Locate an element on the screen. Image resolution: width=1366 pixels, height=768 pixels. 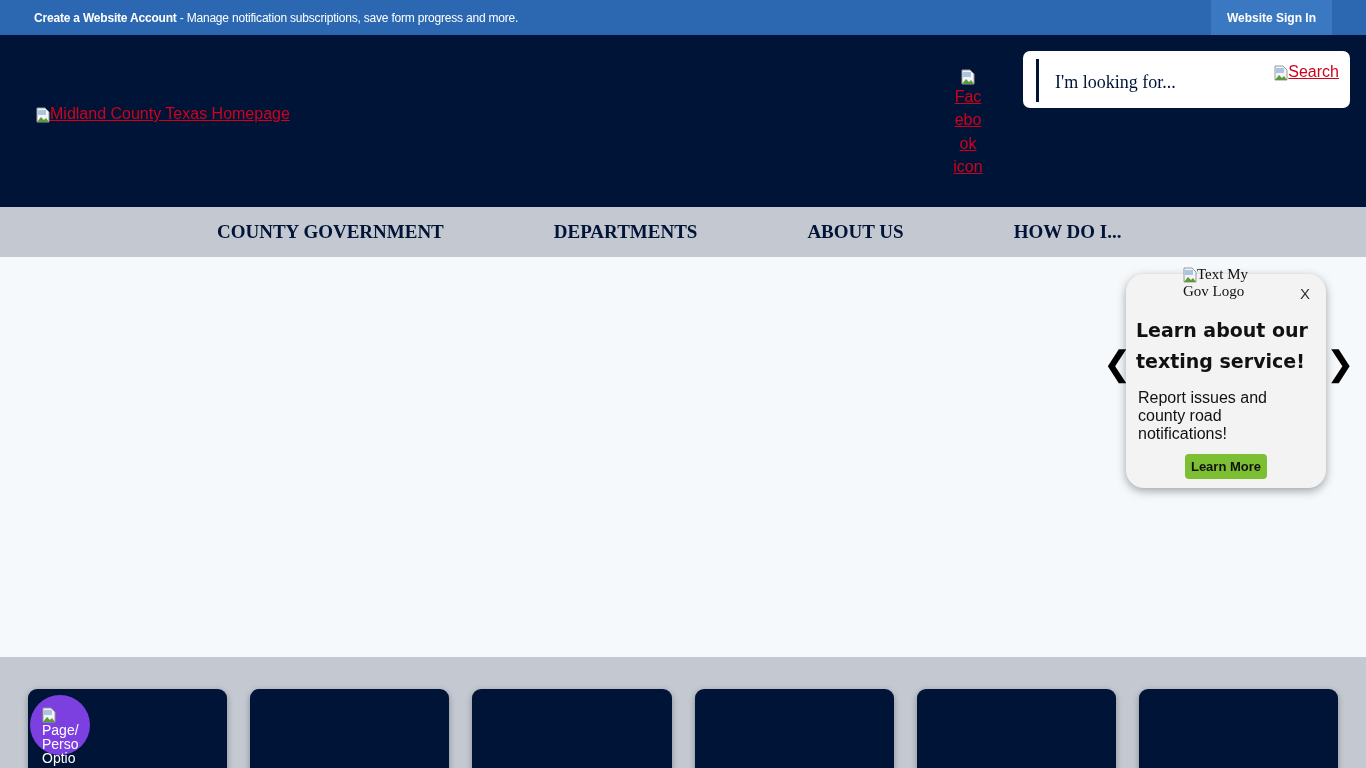
search-link: Search is located at coordinates (1306, 72).